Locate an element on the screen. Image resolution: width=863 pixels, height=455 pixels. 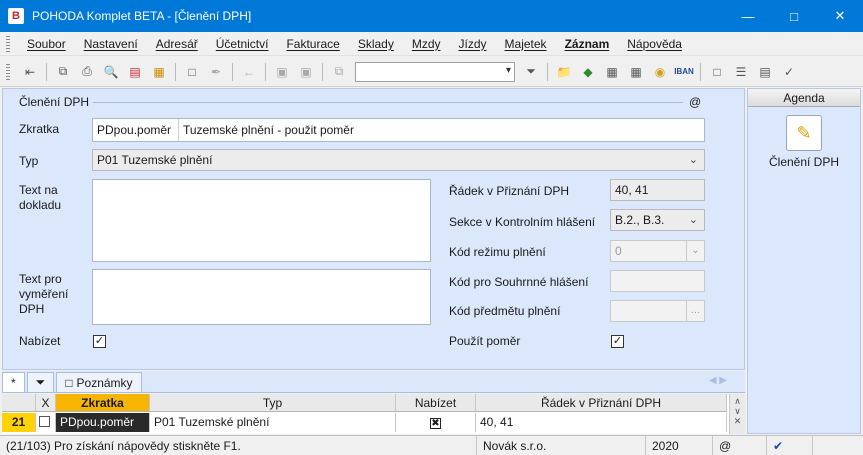
message-icon: □ is located at coordinates (717, 72).